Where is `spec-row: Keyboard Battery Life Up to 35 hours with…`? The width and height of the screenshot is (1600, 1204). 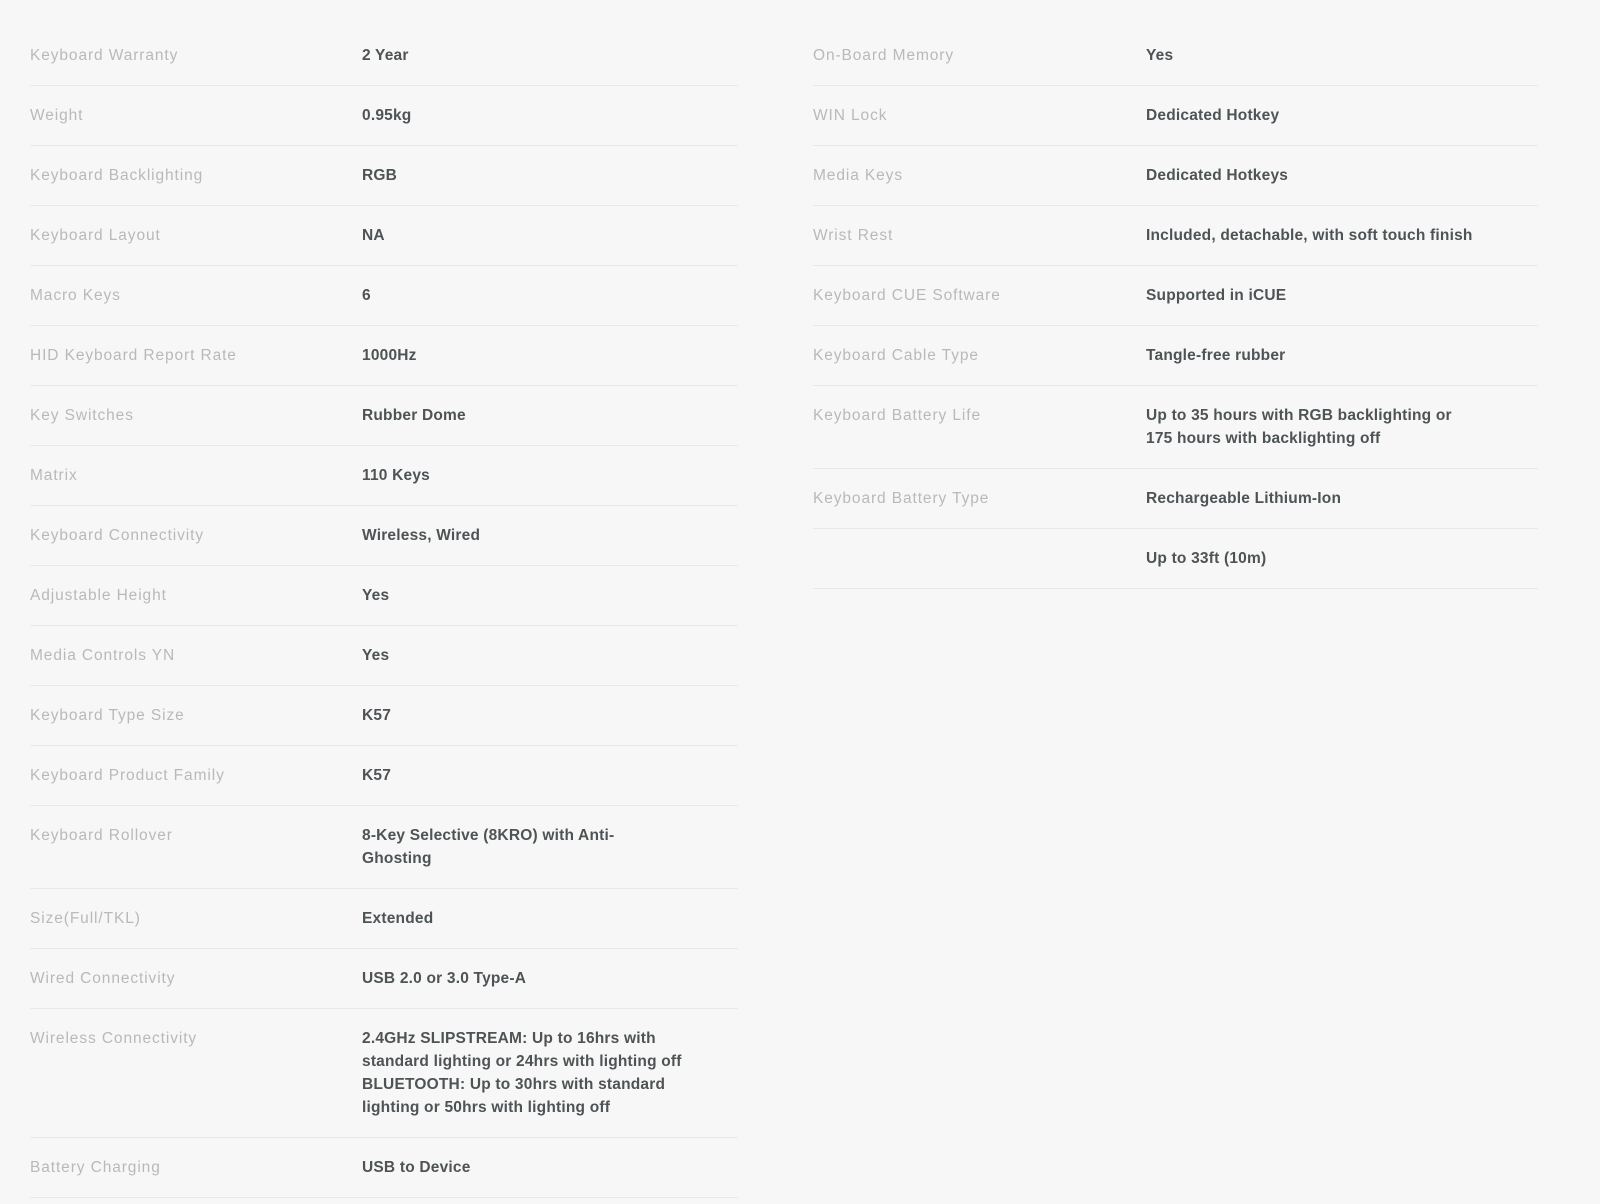 spec-row: Keyboard Battery Life Up to 35 hours with… is located at coordinates (1175, 427).